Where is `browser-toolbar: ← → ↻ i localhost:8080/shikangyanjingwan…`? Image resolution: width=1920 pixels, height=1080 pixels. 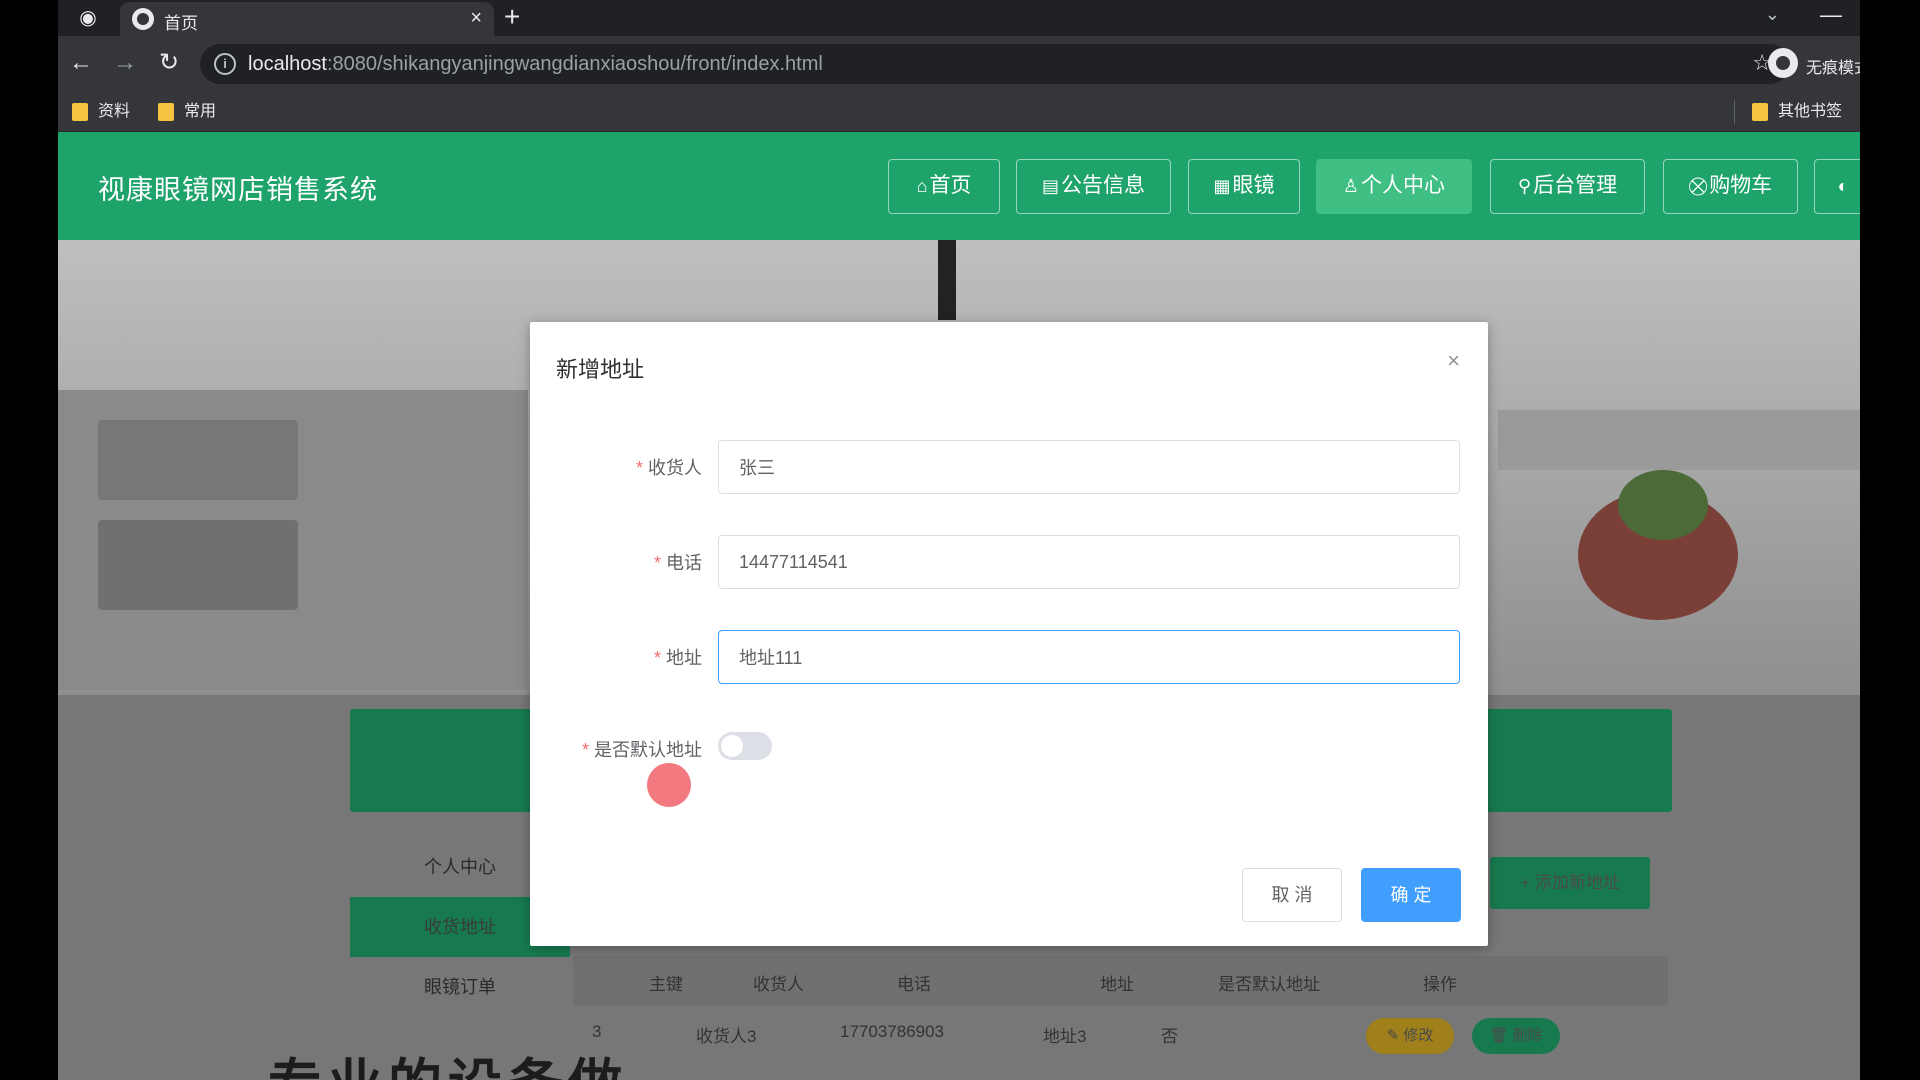 browser-toolbar: ← → ↻ i localhost:8080/shikangyanjingwan… is located at coordinates (959, 64).